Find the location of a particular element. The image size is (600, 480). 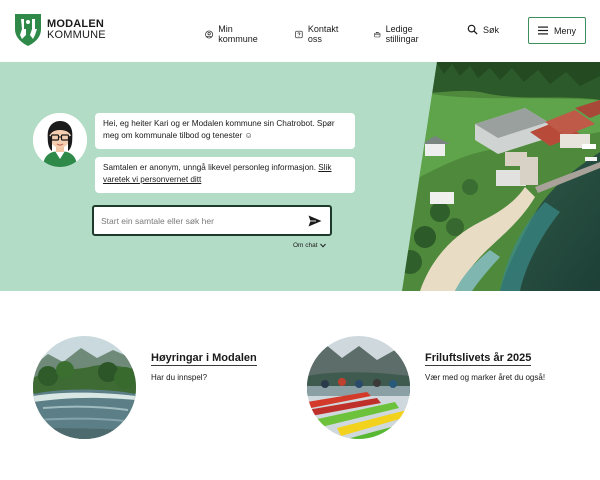

site-logo: MODALEN KOMMUNE is located at coordinates (60, 30).